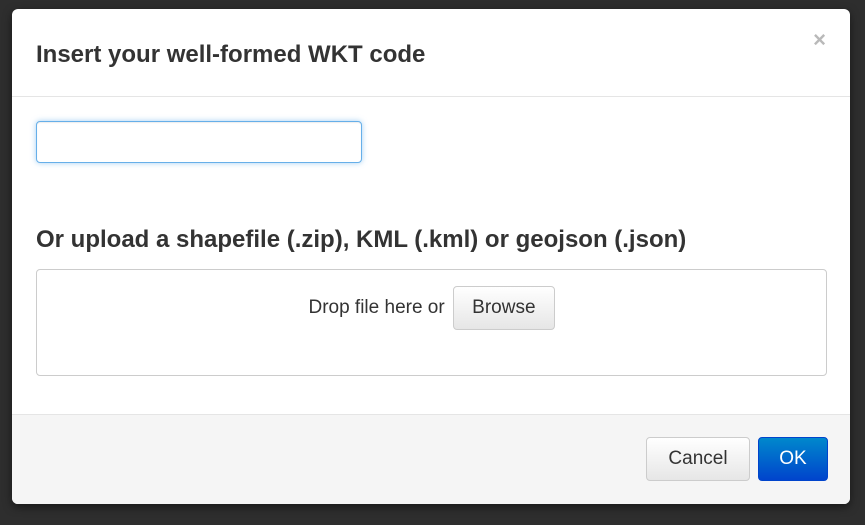 Image resolution: width=865 pixels, height=525 pixels. I want to click on browse-button: Browse, so click(504, 308).